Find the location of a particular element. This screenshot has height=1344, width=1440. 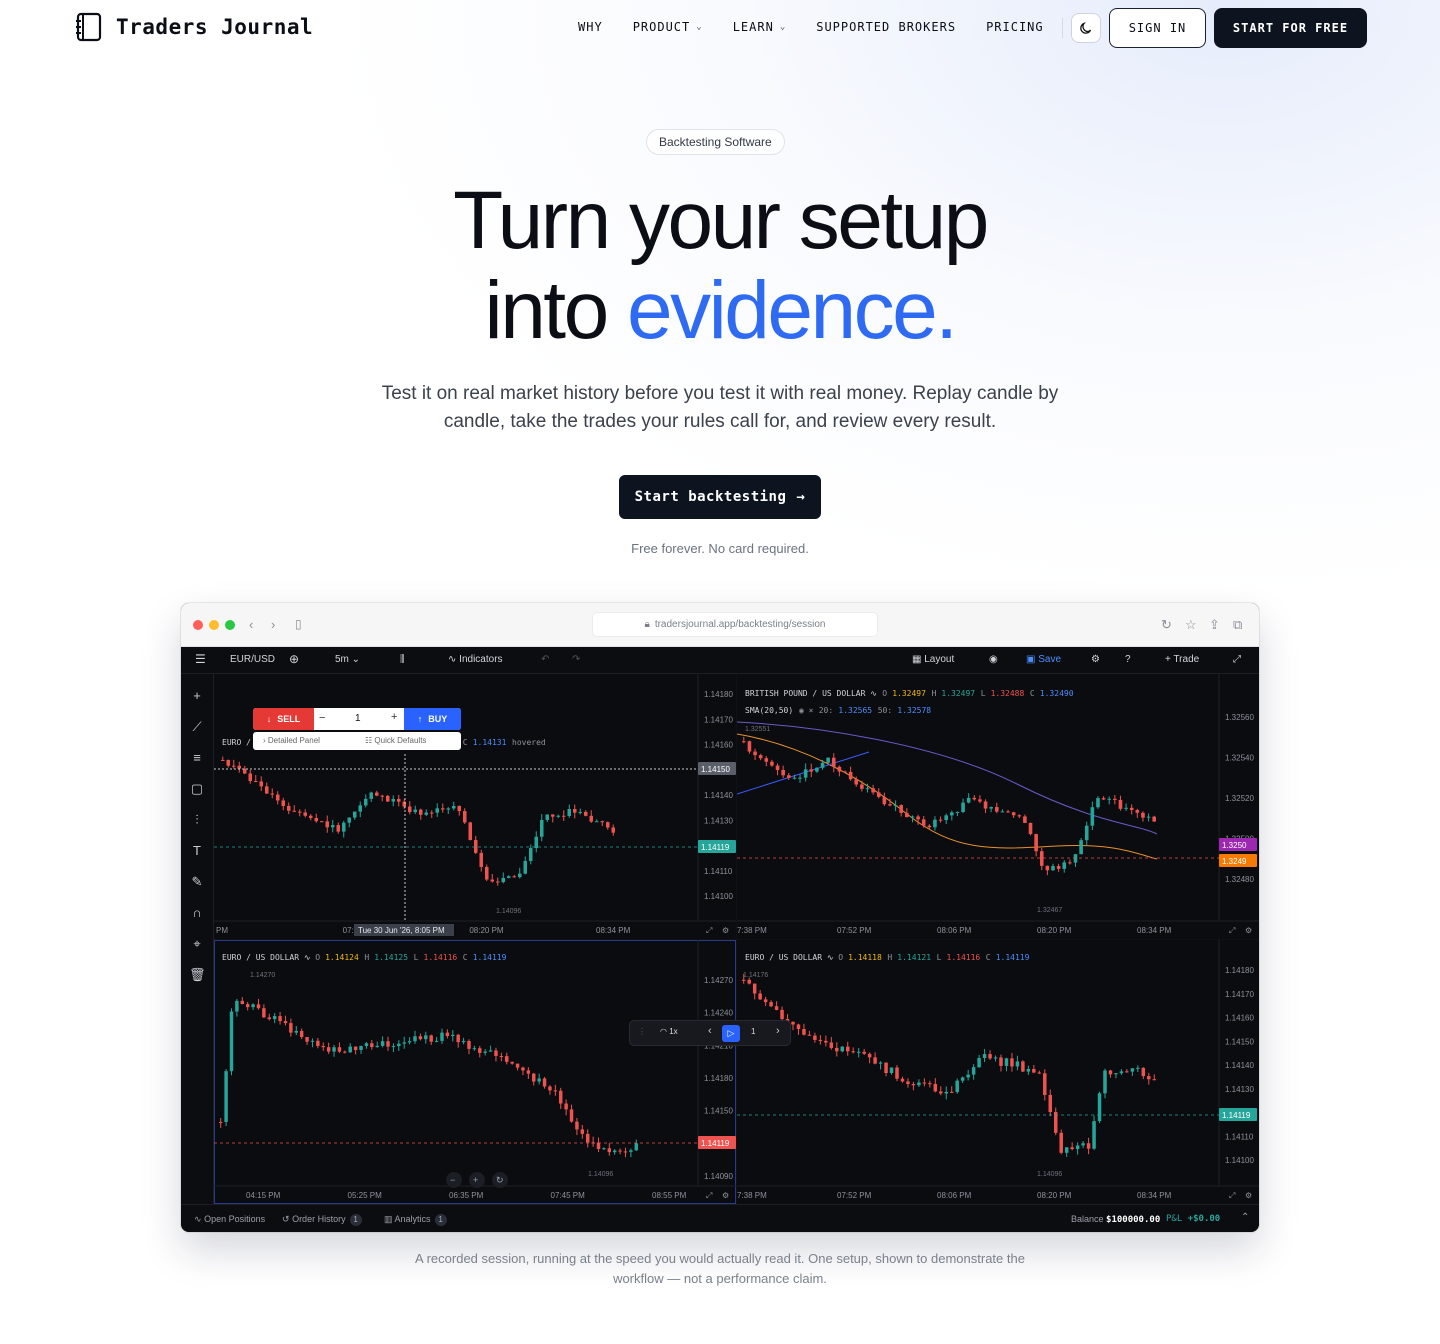

speed-button: ◠ 1x is located at coordinates (669, 1031).